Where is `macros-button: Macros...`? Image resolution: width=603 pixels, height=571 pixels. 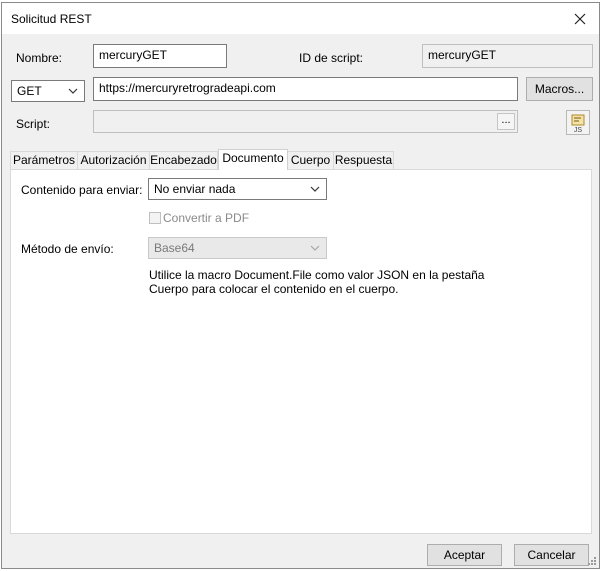 macros-button: Macros... is located at coordinates (559, 89).